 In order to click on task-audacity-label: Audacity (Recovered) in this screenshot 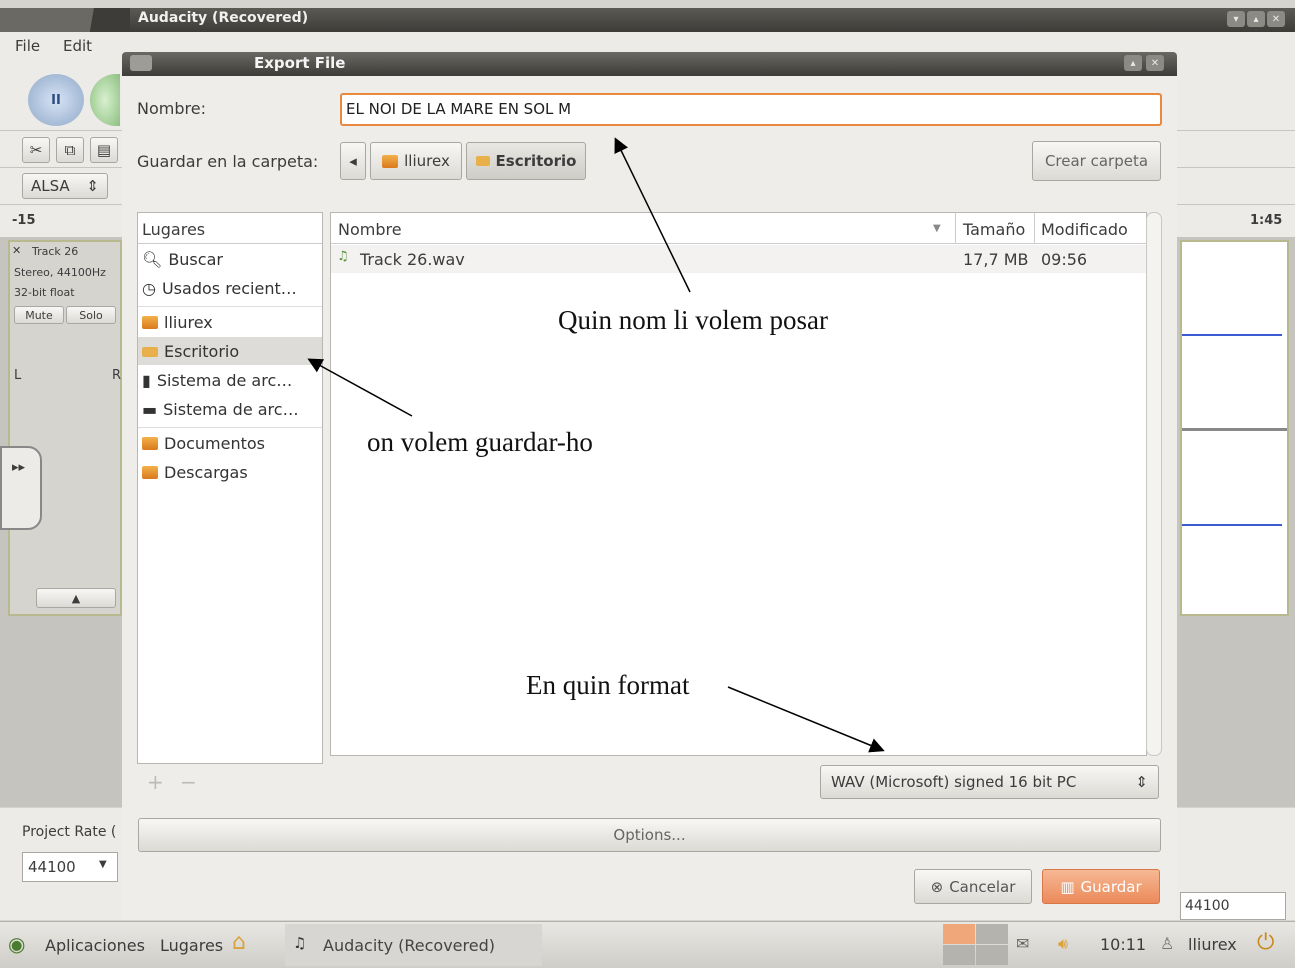, I will do `click(409, 945)`.